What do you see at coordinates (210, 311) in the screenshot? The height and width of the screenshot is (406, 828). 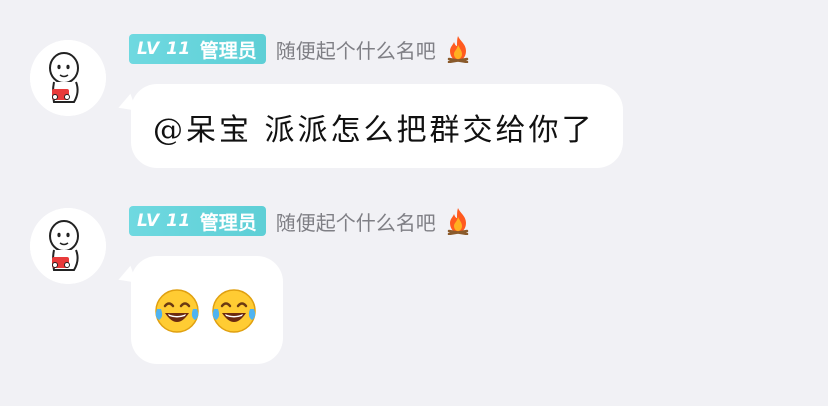 I see `emoji-row` at bounding box center [210, 311].